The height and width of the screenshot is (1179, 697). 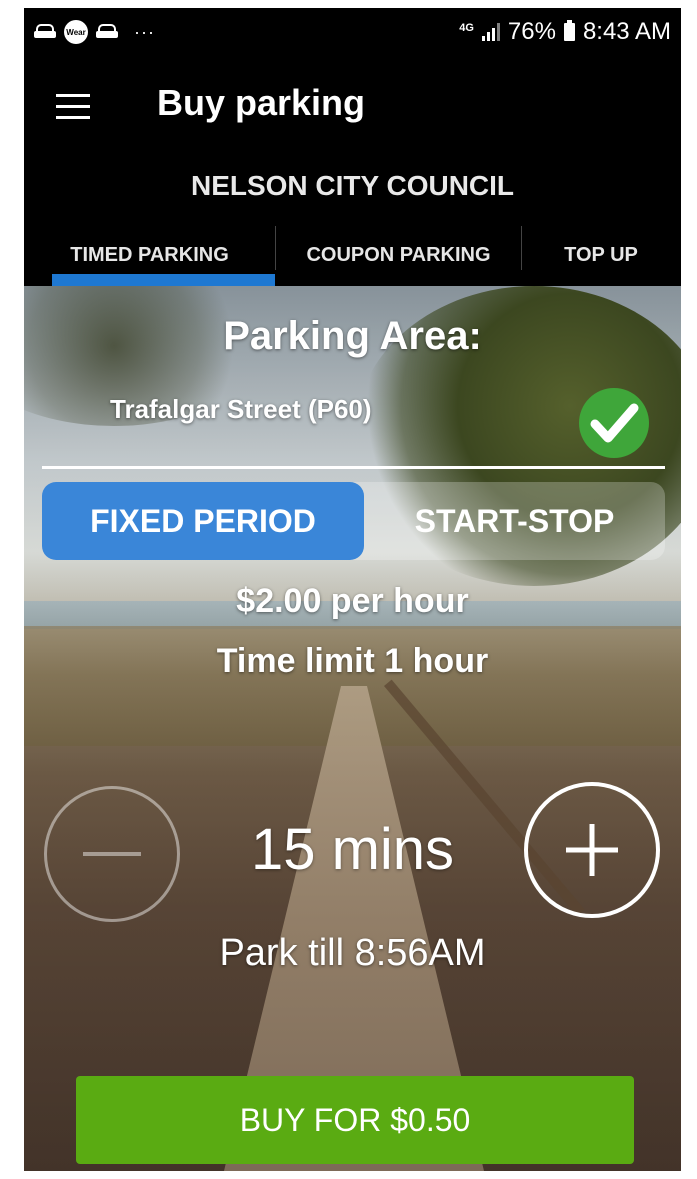 I want to click on fixed-period-button: FIXED PERIOD, so click(x=203, y=521).